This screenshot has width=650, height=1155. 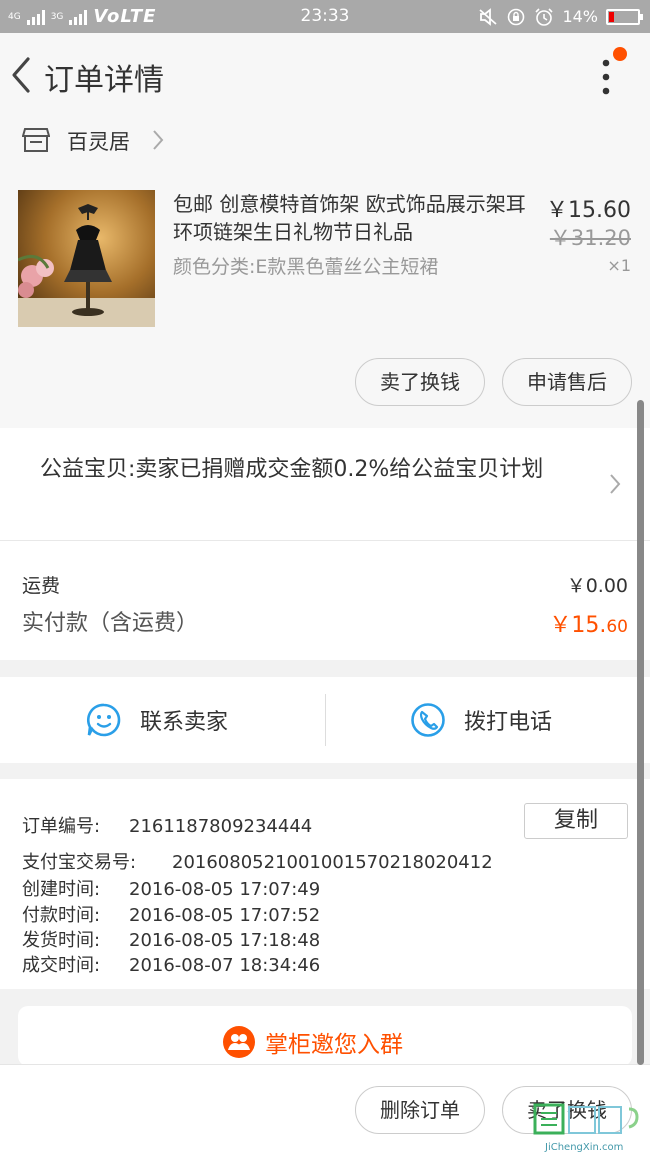 I want to click on rotation-lock-icon, so click(x=516, y=16).